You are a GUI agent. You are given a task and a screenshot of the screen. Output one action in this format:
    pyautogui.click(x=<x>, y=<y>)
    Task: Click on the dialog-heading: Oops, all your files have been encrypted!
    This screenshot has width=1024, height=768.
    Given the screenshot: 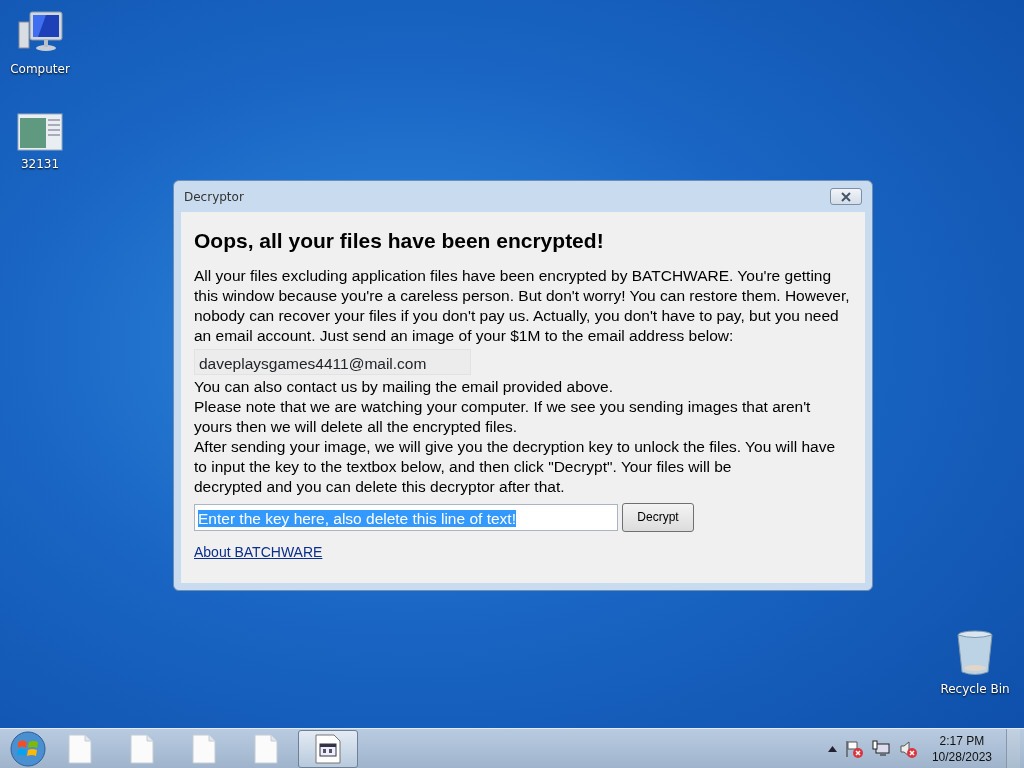 What is the action you would take?
    pyautogui.click(x=399, y=241)
    